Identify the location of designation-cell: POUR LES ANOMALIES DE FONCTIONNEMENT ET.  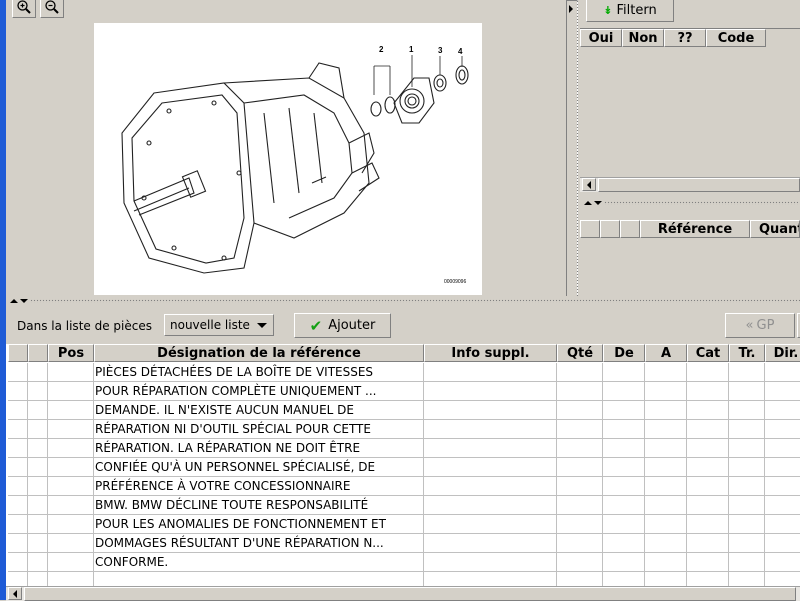
(259, 524).